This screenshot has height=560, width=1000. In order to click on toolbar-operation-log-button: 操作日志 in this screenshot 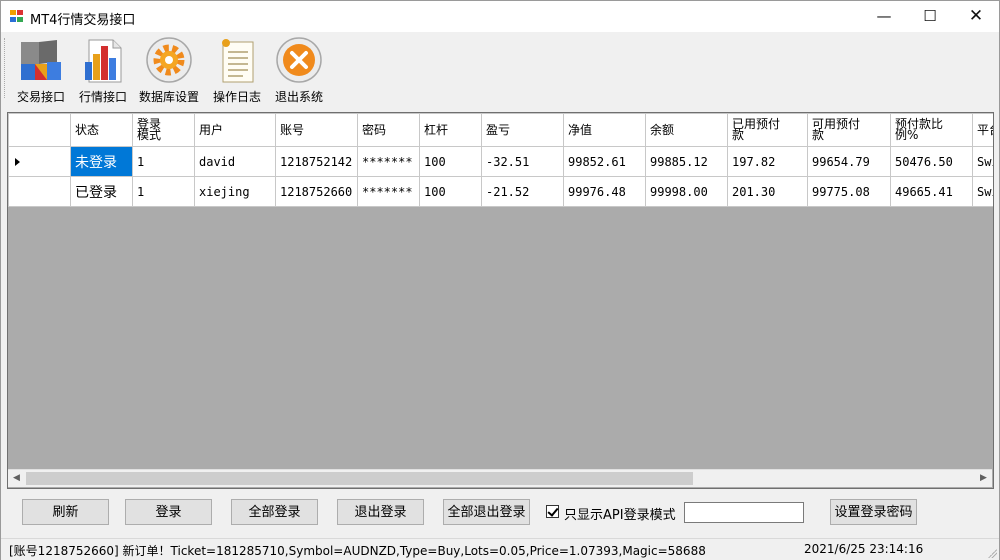, I will do `click(237, 70)`.